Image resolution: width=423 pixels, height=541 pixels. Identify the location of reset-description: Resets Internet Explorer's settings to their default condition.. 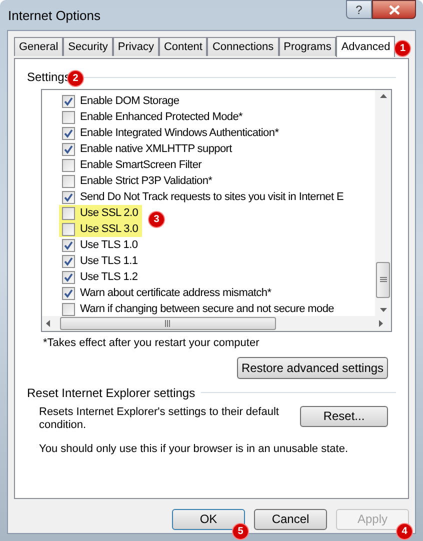
(159, 419).